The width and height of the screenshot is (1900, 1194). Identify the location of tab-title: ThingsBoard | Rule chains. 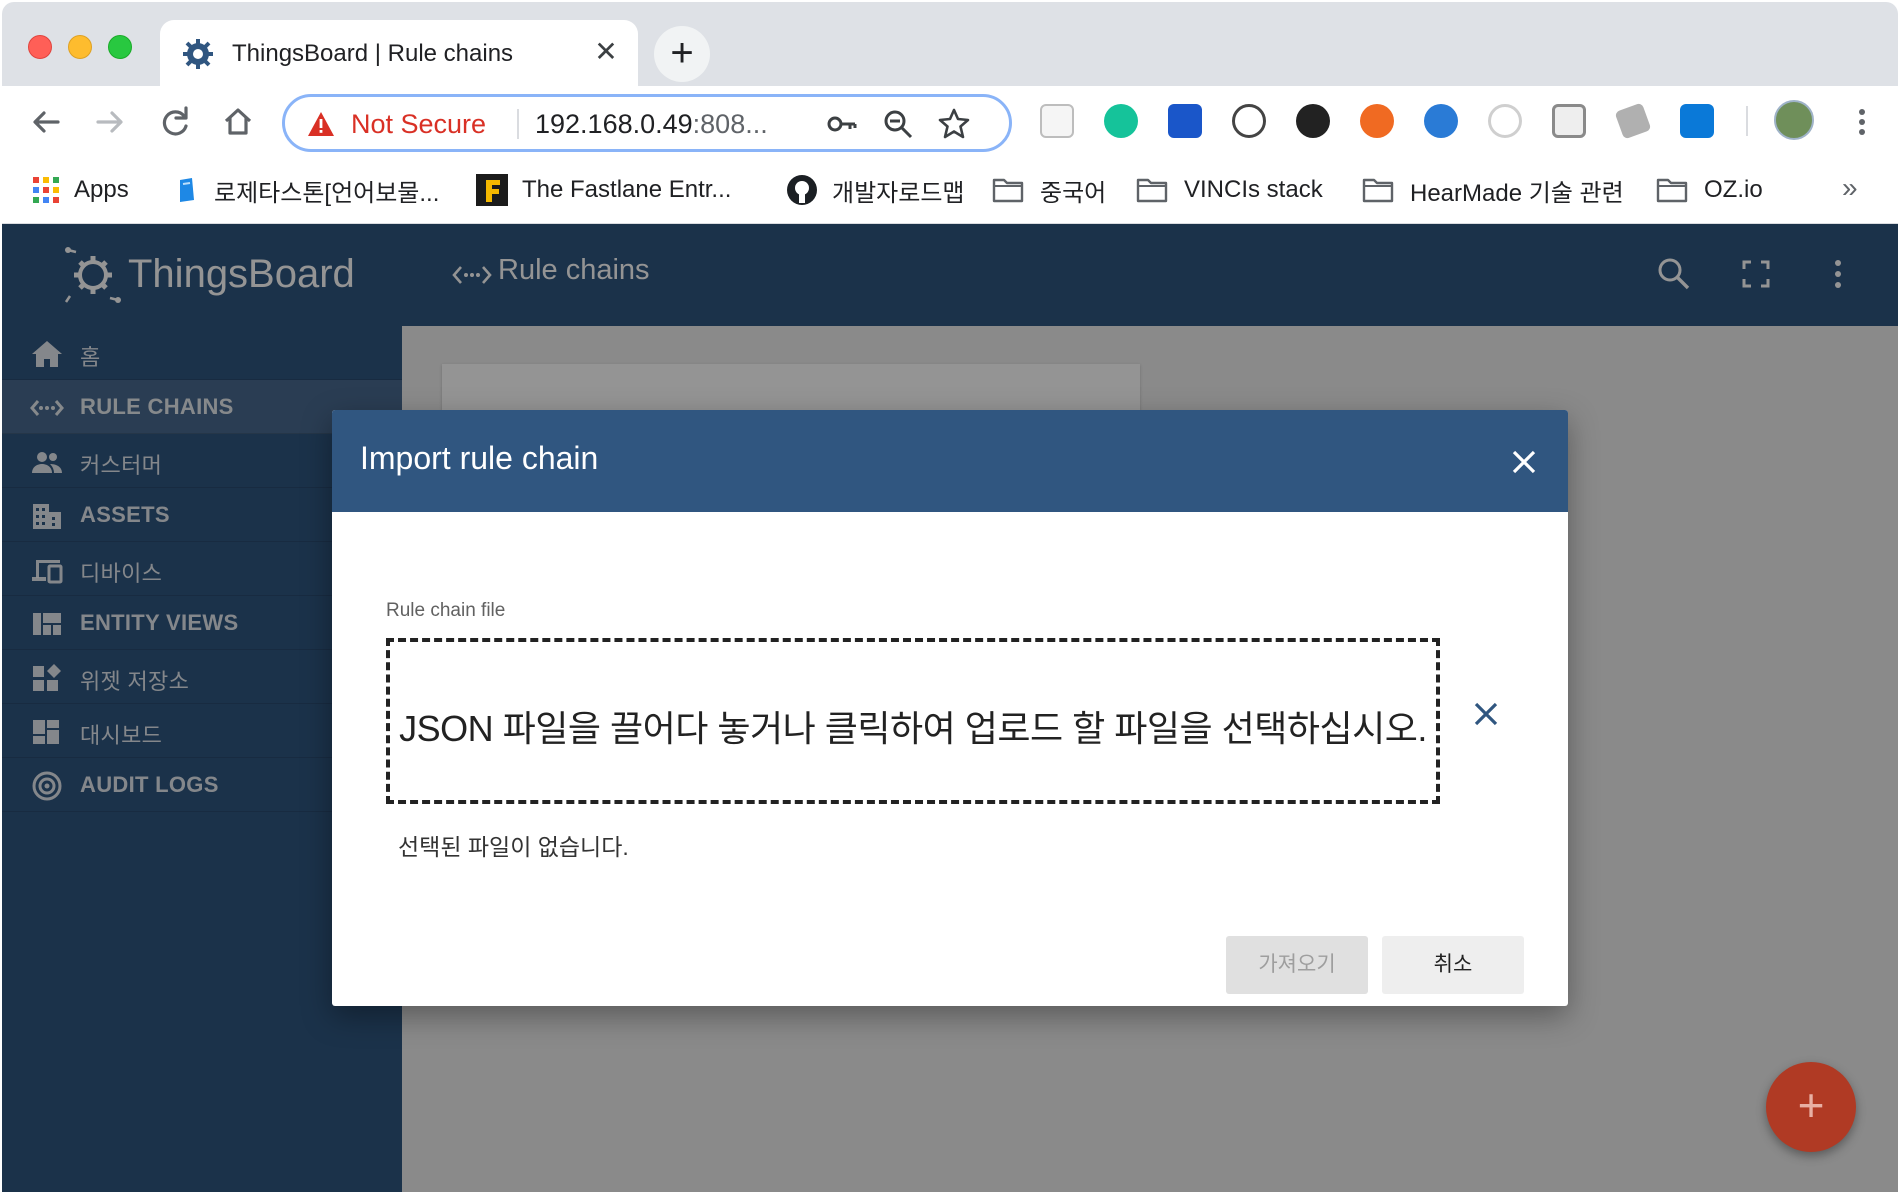
(373, 53).